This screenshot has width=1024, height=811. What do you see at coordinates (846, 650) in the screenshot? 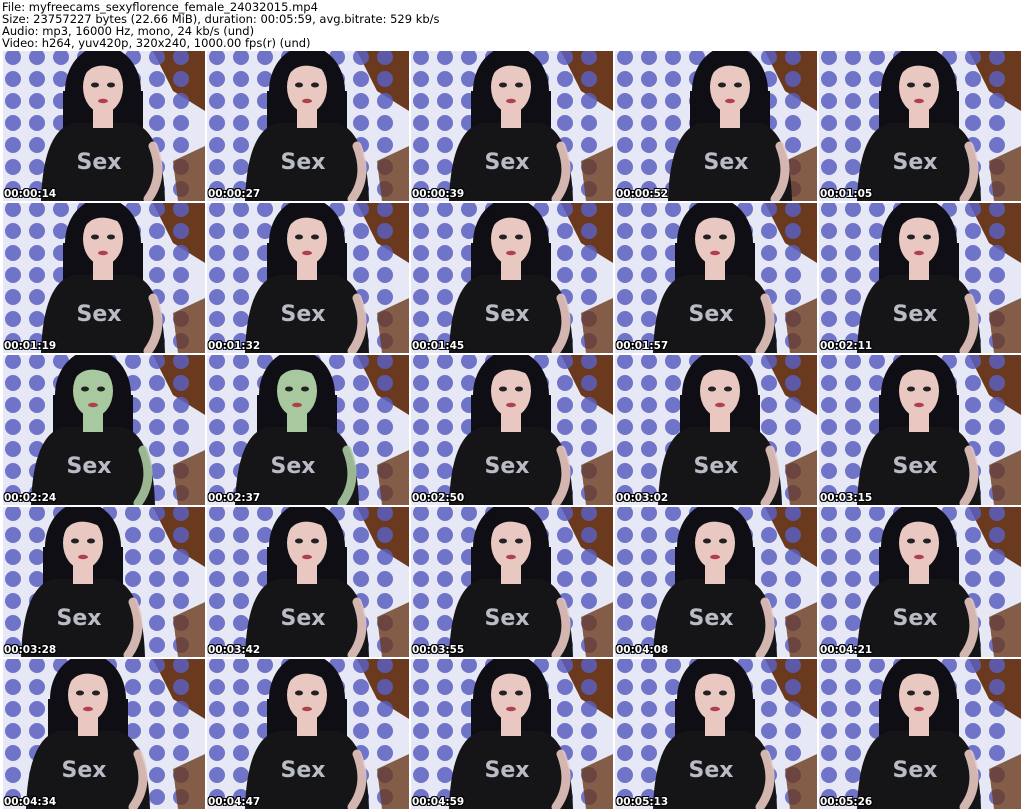
I see `timestamp-label: 00:04:21` at bounding box center [846, 650].